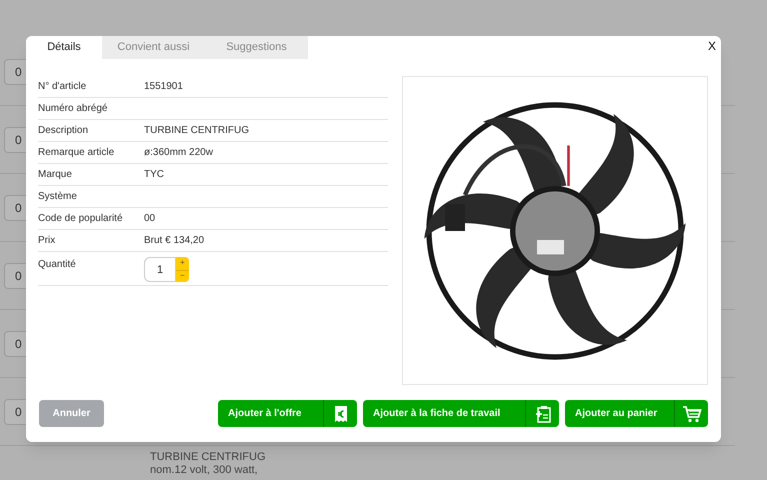 The height and width of the screenshot is (480, 767). I want to click on field-label: Numéro abrégé, so click(73, 109).